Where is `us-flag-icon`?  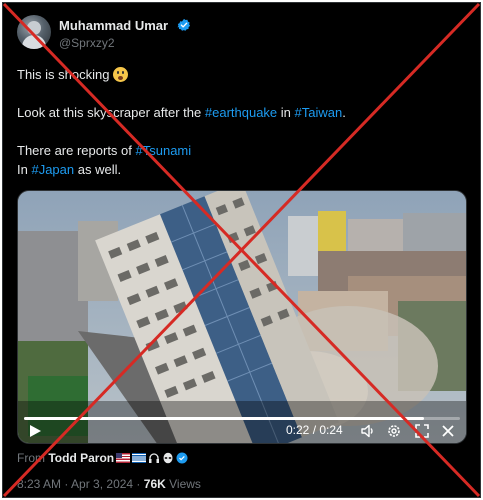
us-flag-icon is located at coordinates (123, 458).